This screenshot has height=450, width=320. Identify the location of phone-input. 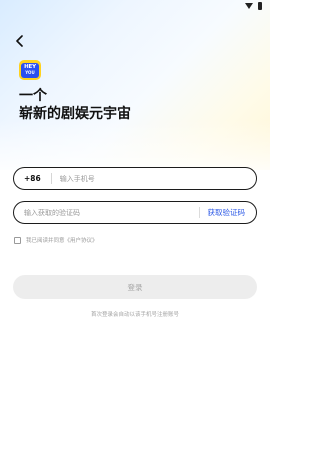
(157, 178).